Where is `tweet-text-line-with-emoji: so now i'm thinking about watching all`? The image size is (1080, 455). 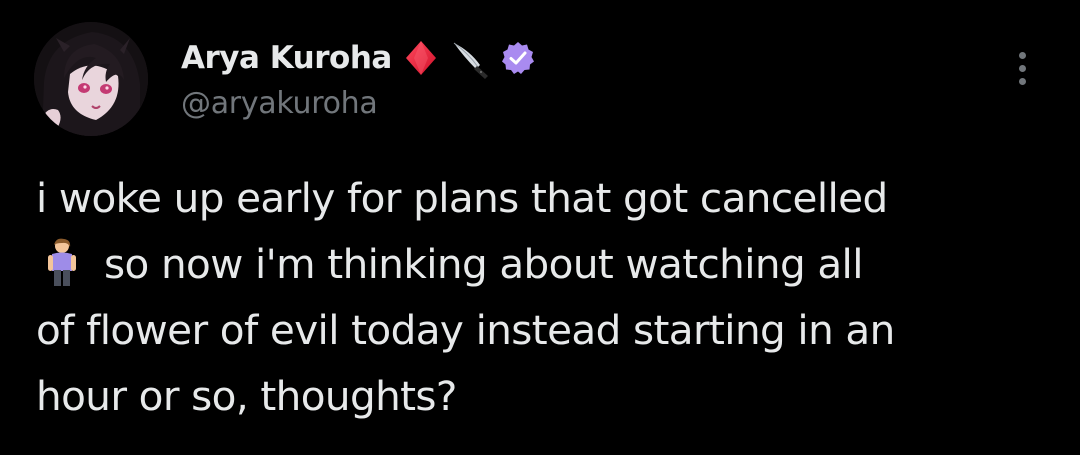 tweet-text-line-with-emoji: so now i'm thinking about watching all is located at coordinates (546, 264).